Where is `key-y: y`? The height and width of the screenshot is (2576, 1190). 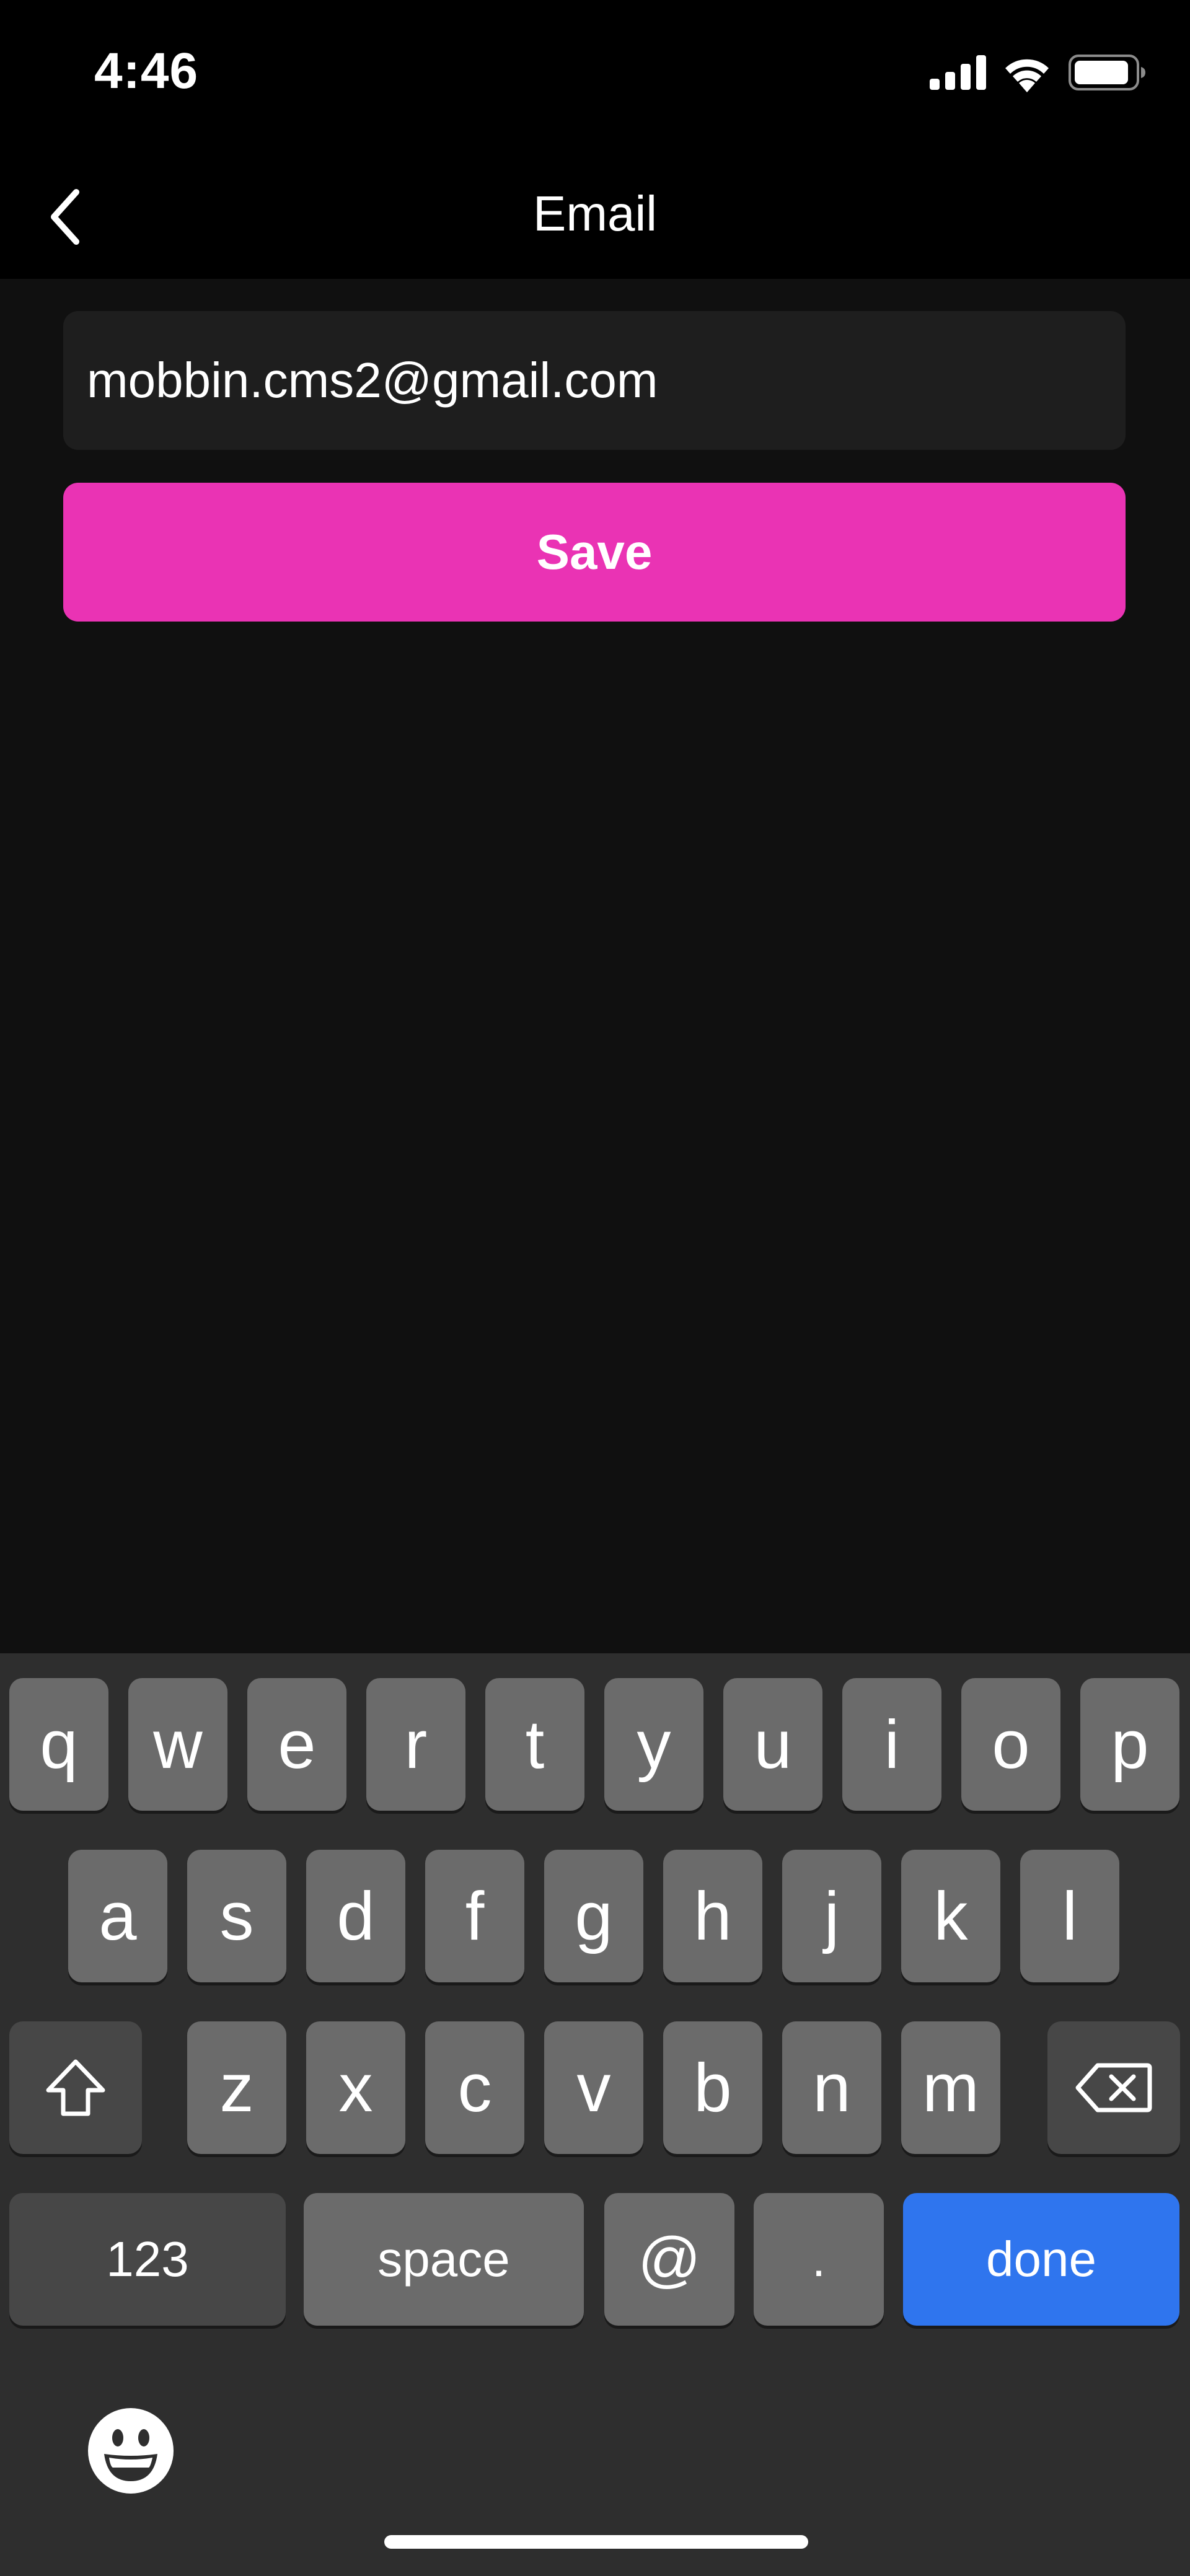
key-y: y is located at coordinates (653, 1745).